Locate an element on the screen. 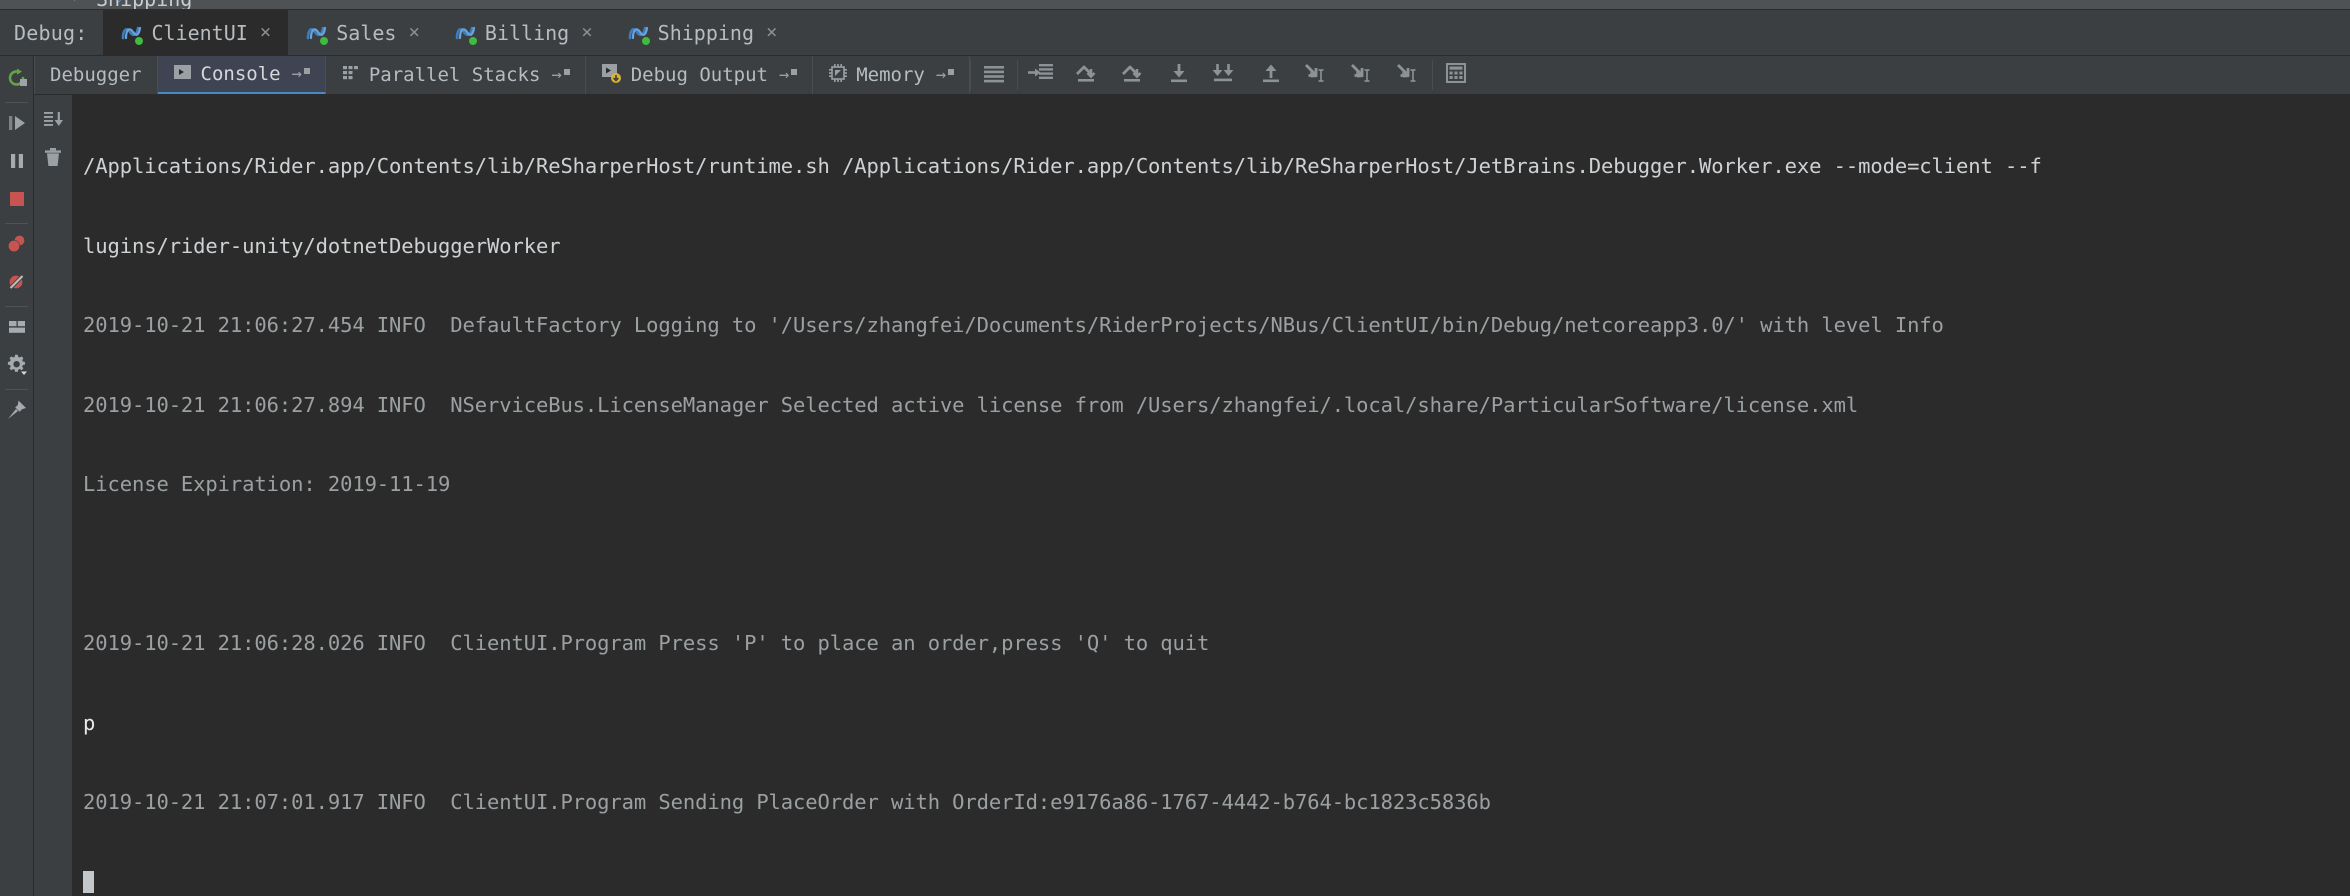 The image size is (2350, 896). stop-square-icon is located at coordinates (17, 201).